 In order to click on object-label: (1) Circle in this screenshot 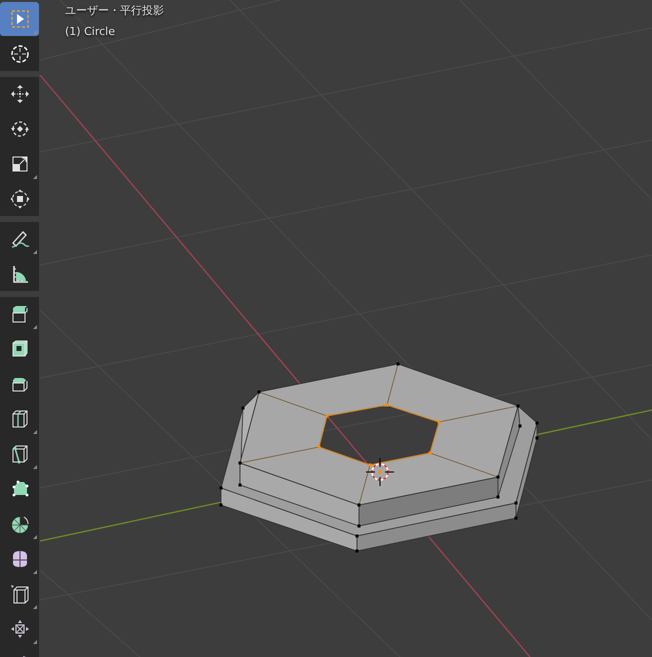, I will do `click(90, 31)`.